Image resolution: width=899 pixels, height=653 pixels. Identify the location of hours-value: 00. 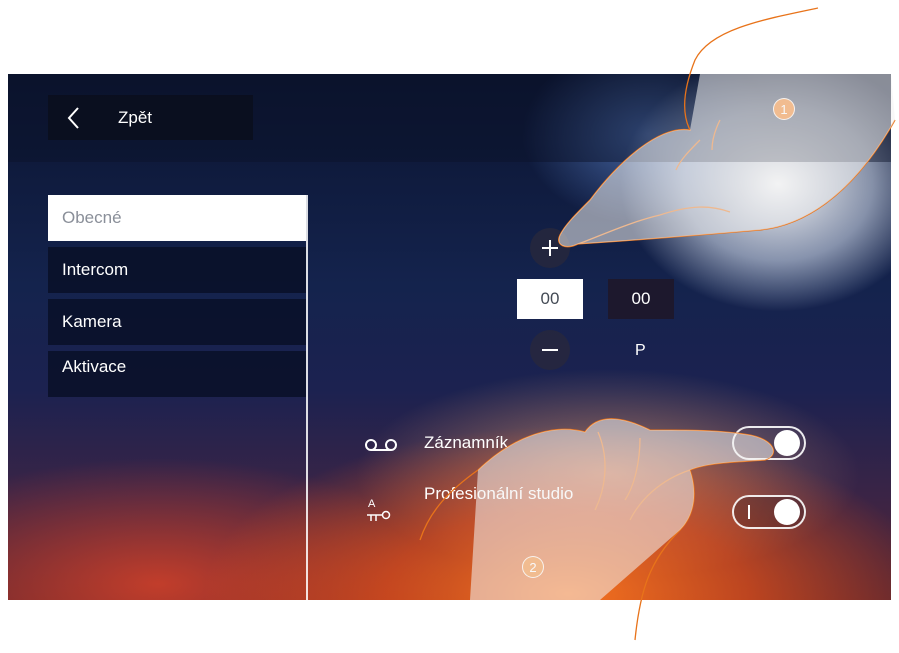
(550, 298).